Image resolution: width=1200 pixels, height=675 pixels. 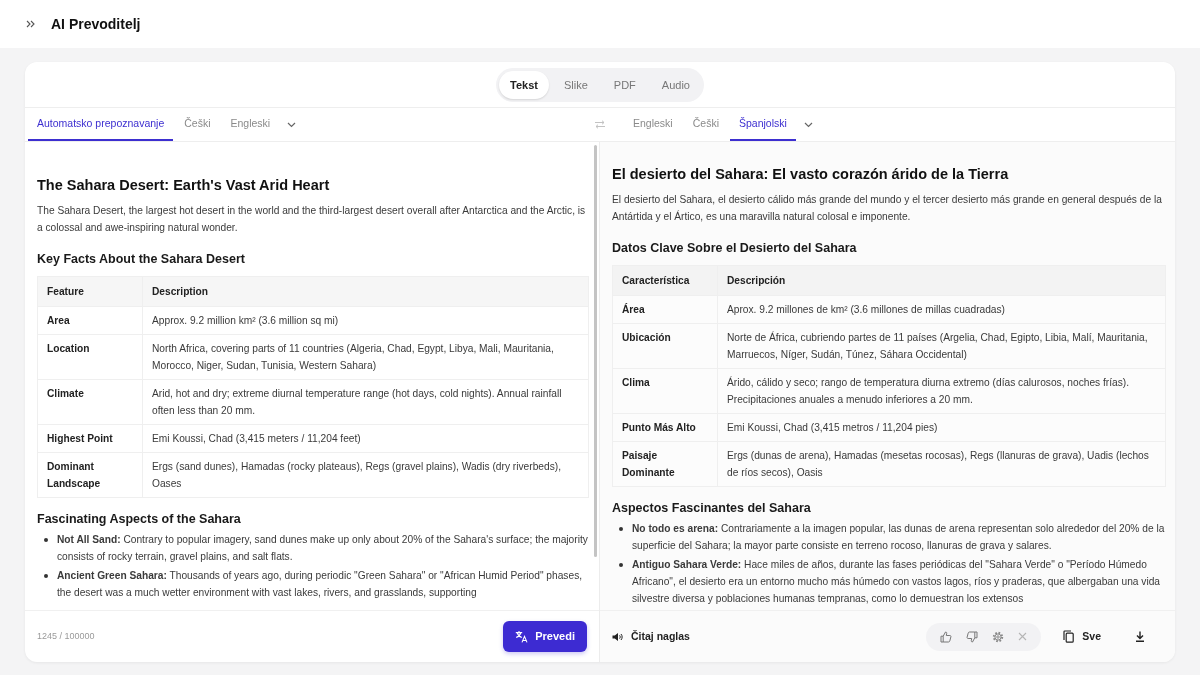 What do you see at coordinates (897, 582) in the screenshot?
I see `list-item: Antiguo Sahara Verde: Hace miles de años, durante las fases periódicas del "Sahara Verde" o "Período Húmedo Africano", el desierto era un entorno mucho más húmedo con vastos lagos, ríos y praderas, que albergaban una vida silvestre diversa y poblaciones humanas tempranas, como lo demuestran los extensos` at bounding box center [897, 582].